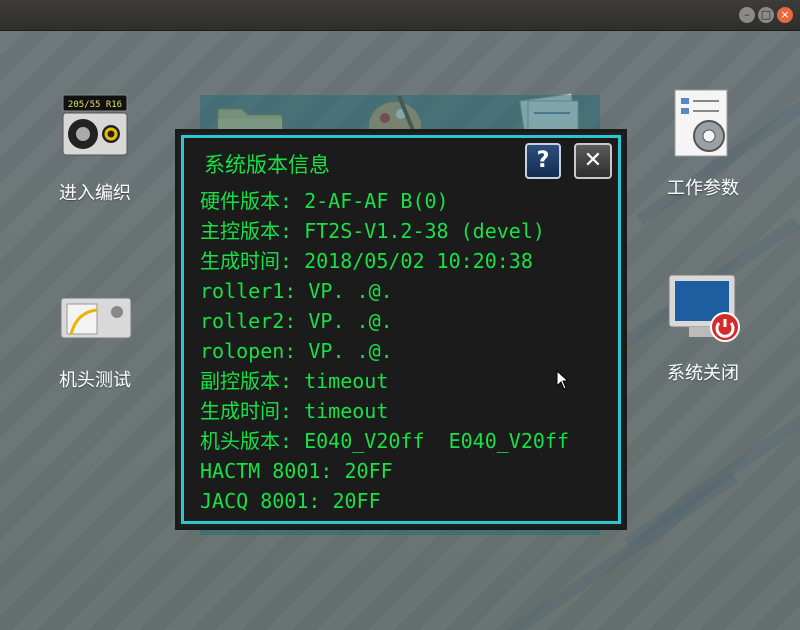 Image resolution: width=800 pixels, height=630 pixels. I want to click on info-line: 硬件版本: 2-AF-AF B(0), so click(324, 201).